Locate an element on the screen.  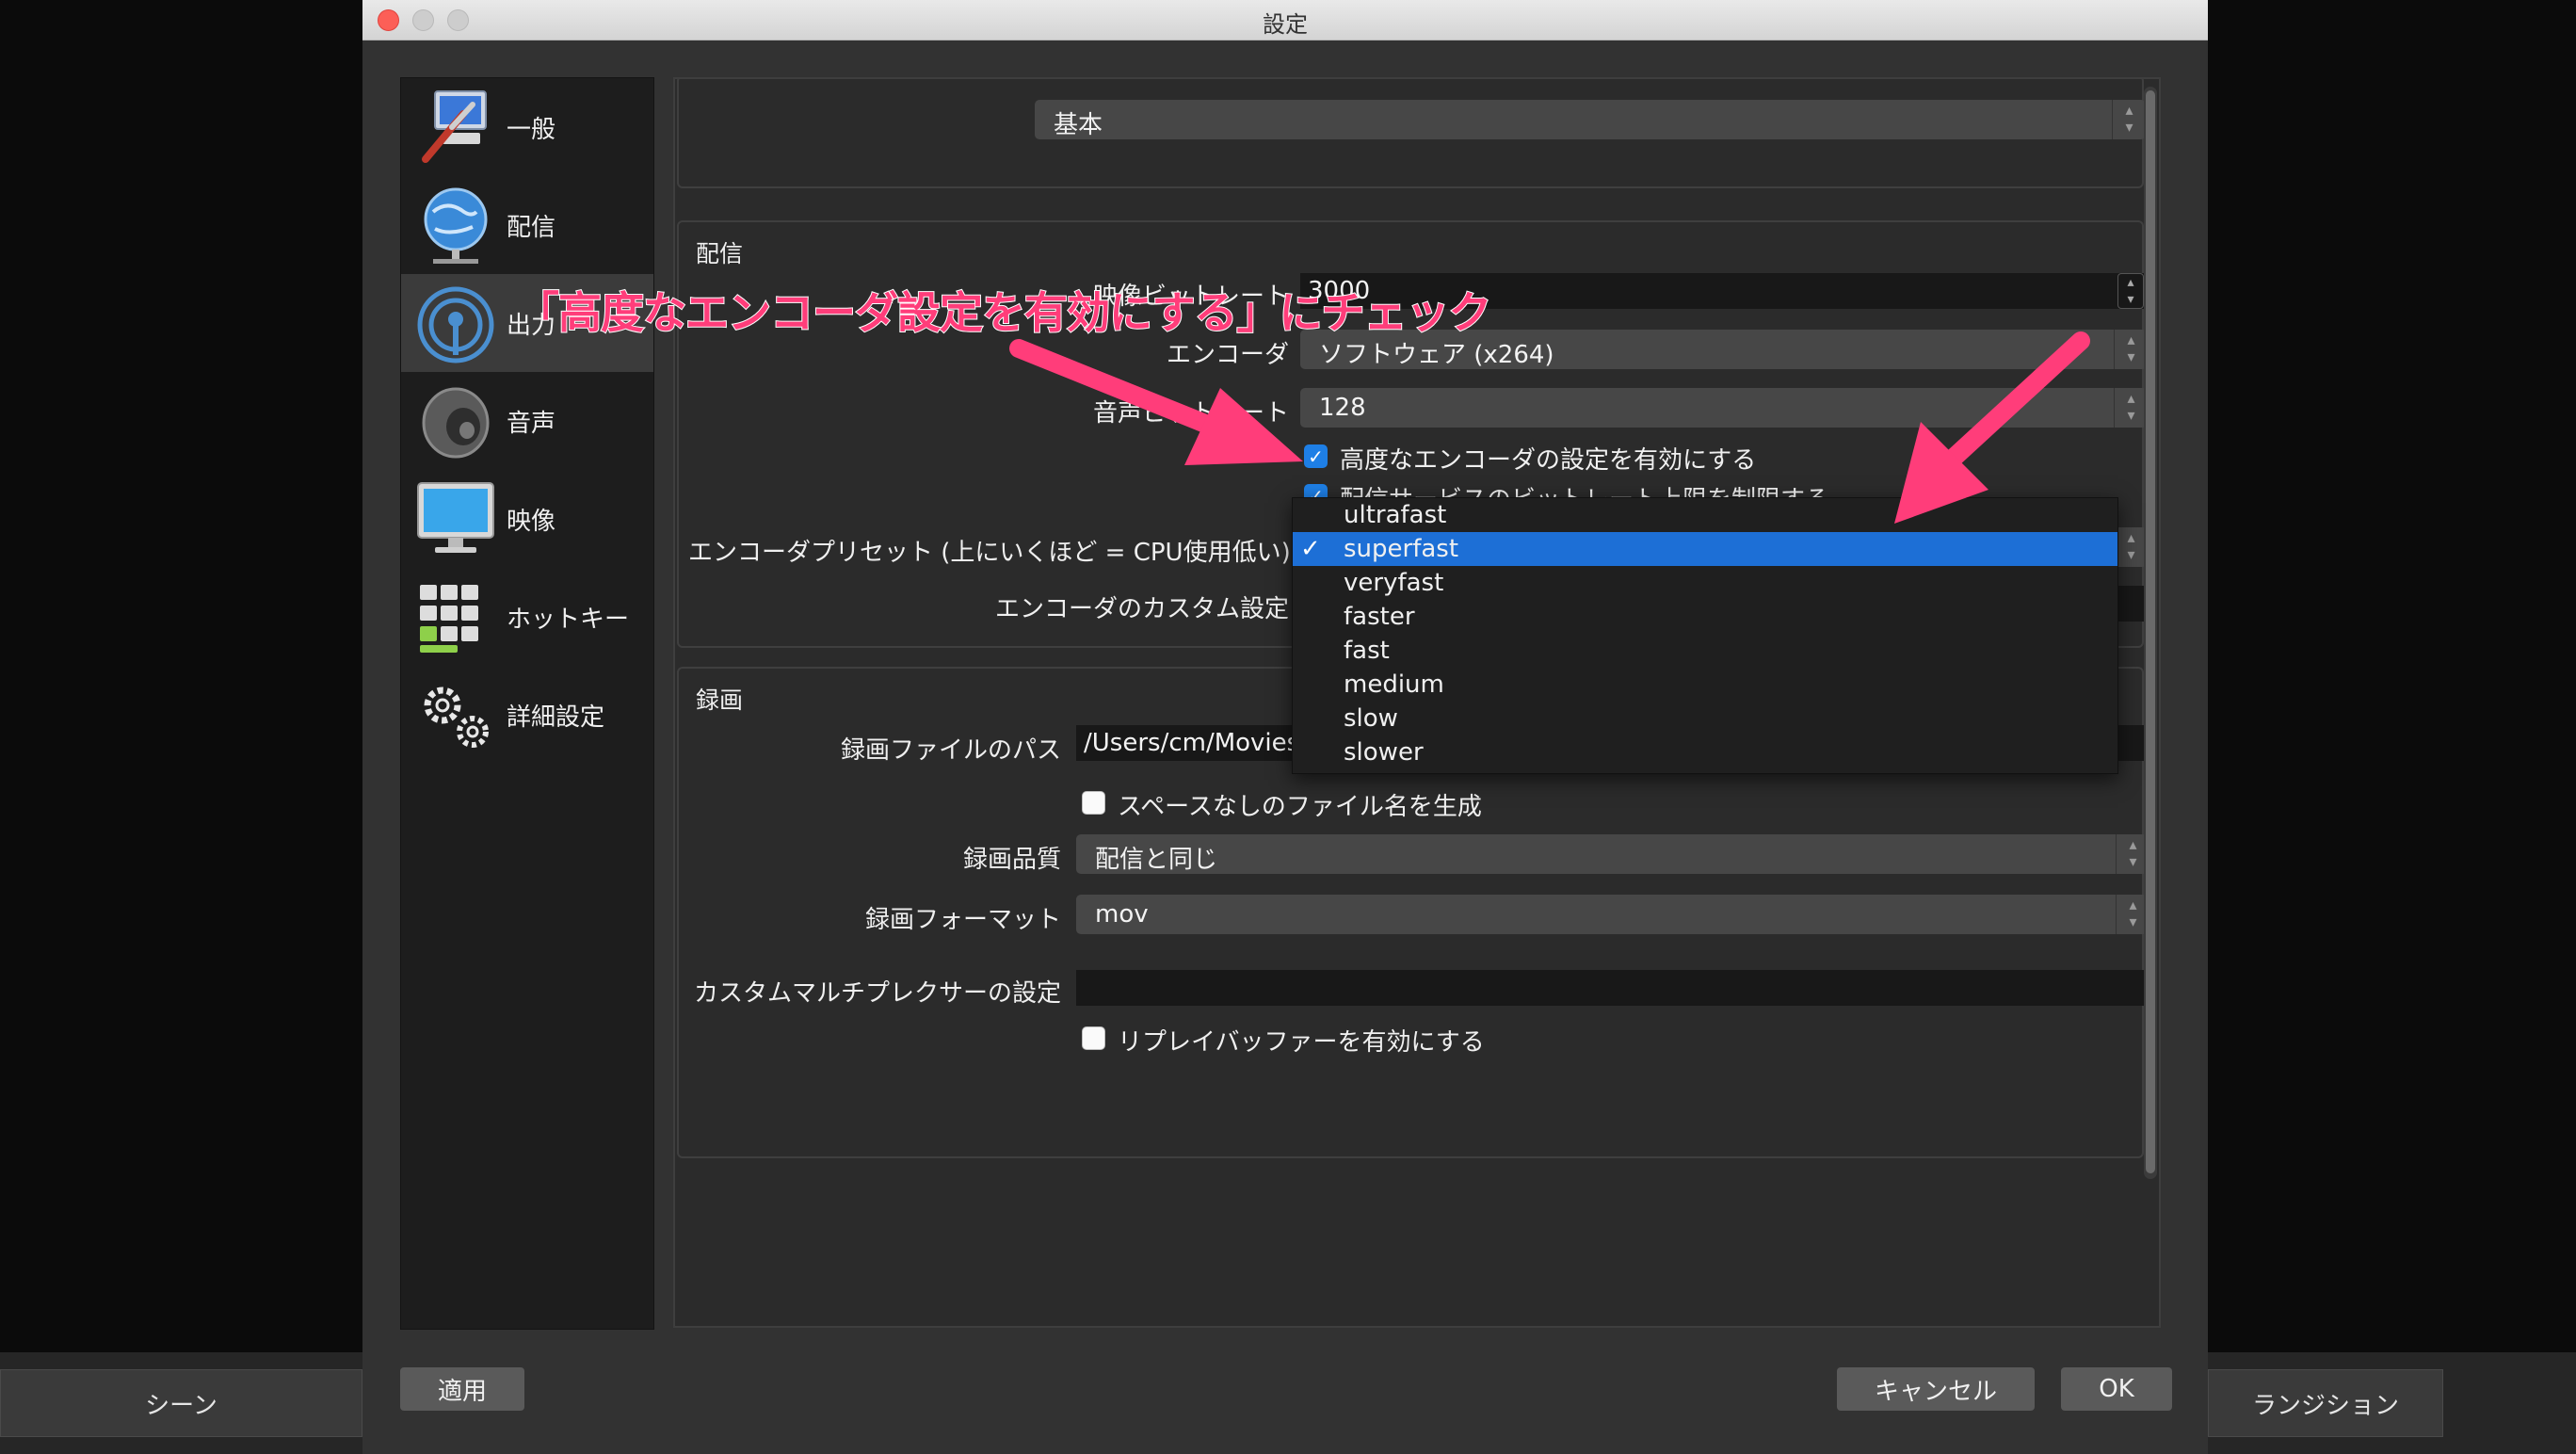
settings-sidebar: 一般 配信 出力 音声 映像 ホットキー 詳細設定 is located at coordinates (527, 703).